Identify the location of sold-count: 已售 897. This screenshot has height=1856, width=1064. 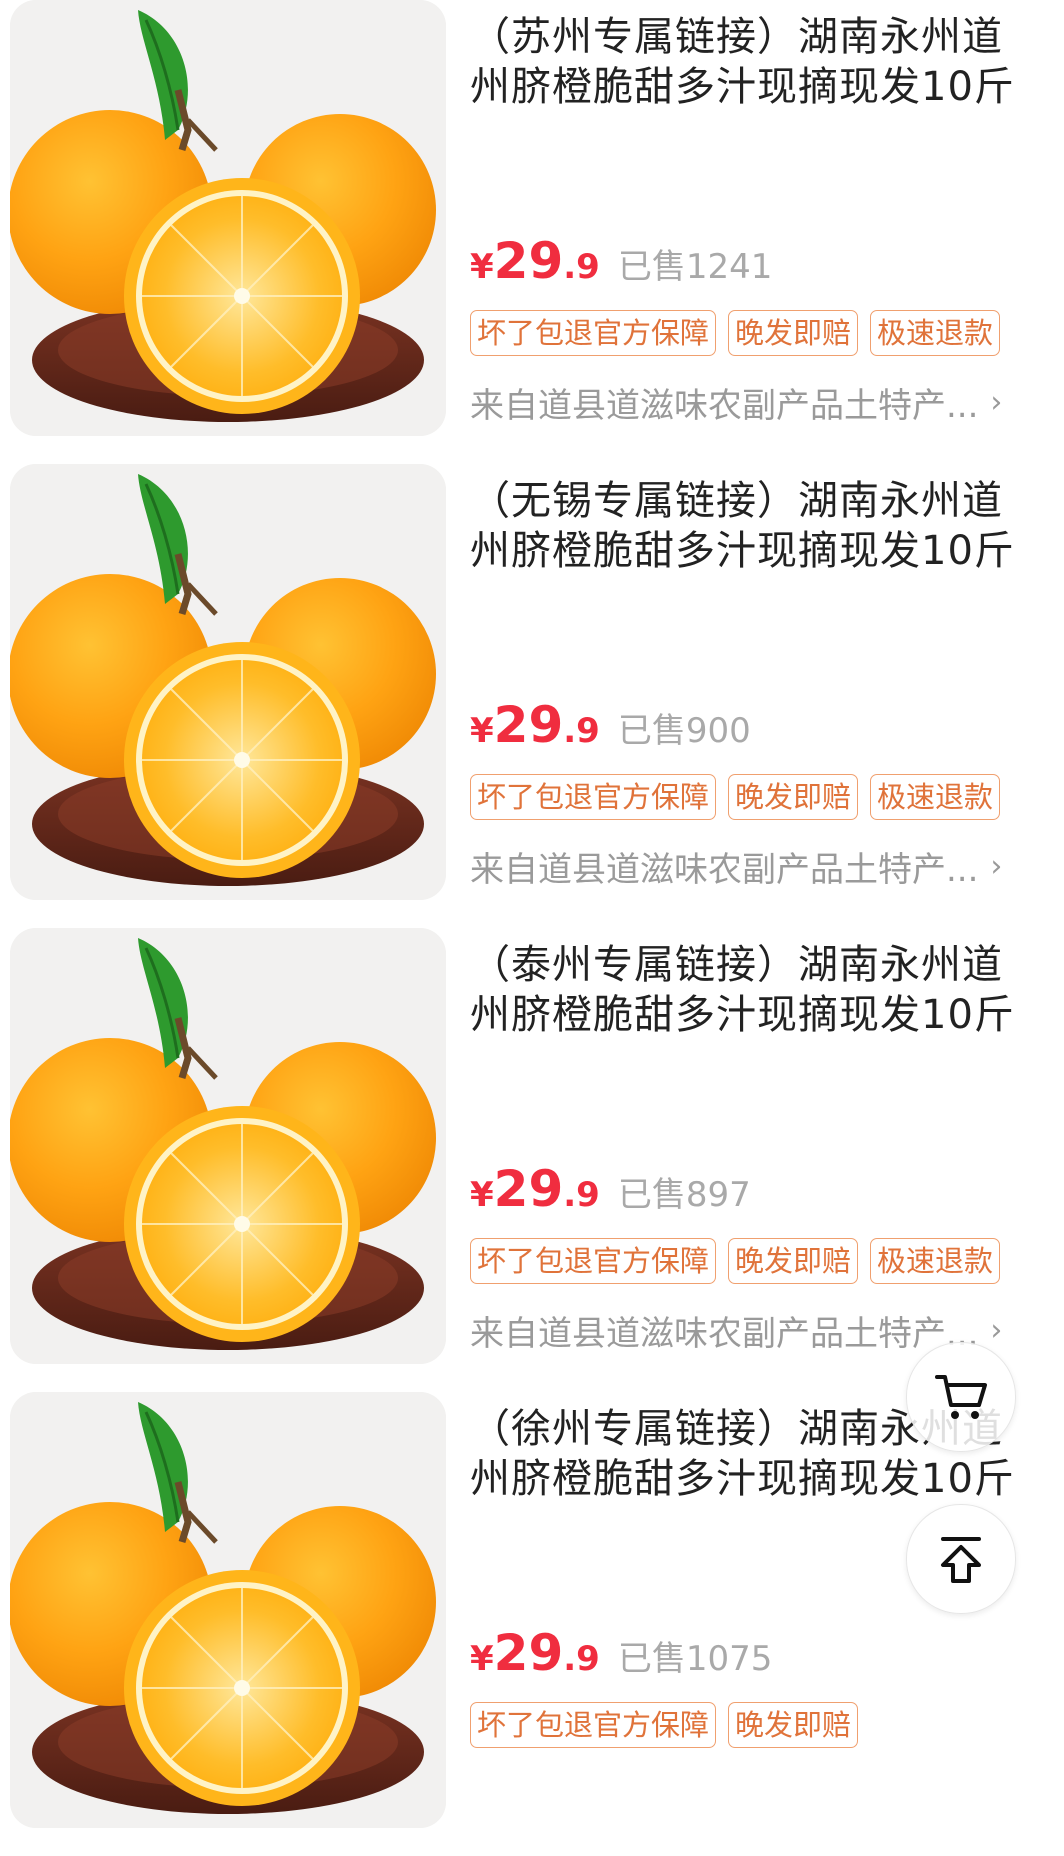
(684, 1191).